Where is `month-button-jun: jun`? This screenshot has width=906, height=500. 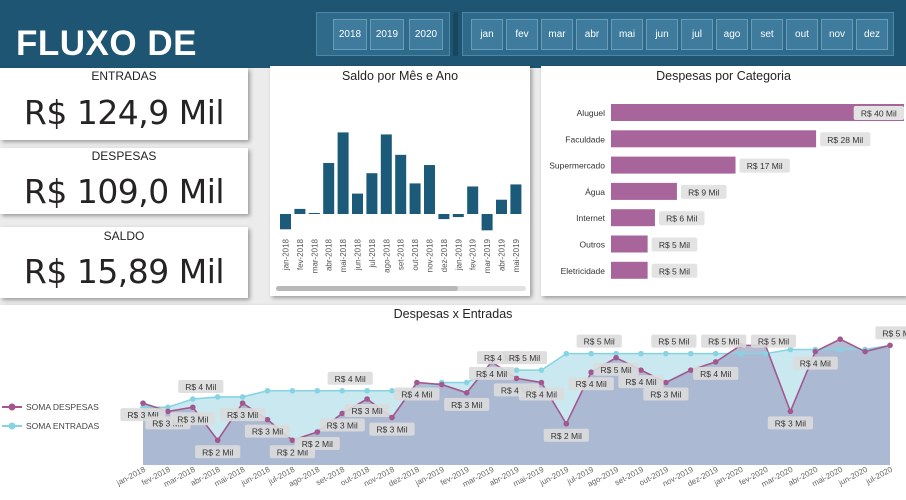 month-button-jun: jun is located at coordinates (662, 34).